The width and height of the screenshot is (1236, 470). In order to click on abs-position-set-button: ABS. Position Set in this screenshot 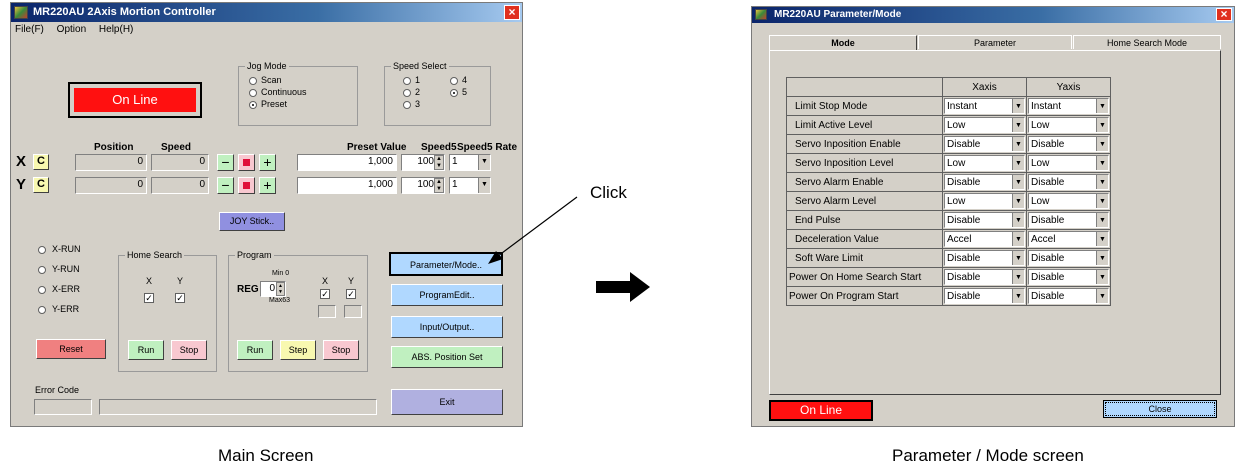, I will do `click(447, 357)`.